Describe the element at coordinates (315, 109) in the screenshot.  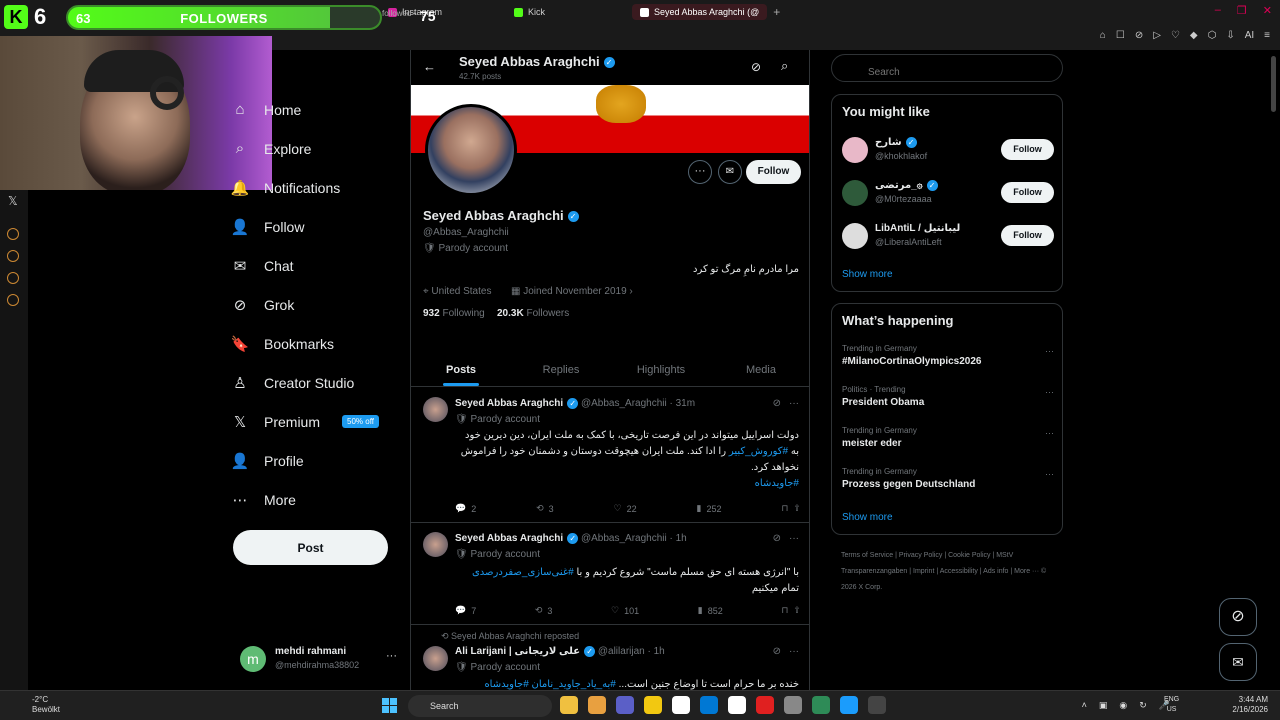
I see `nav-item-home: ⌂ Home` at that location.